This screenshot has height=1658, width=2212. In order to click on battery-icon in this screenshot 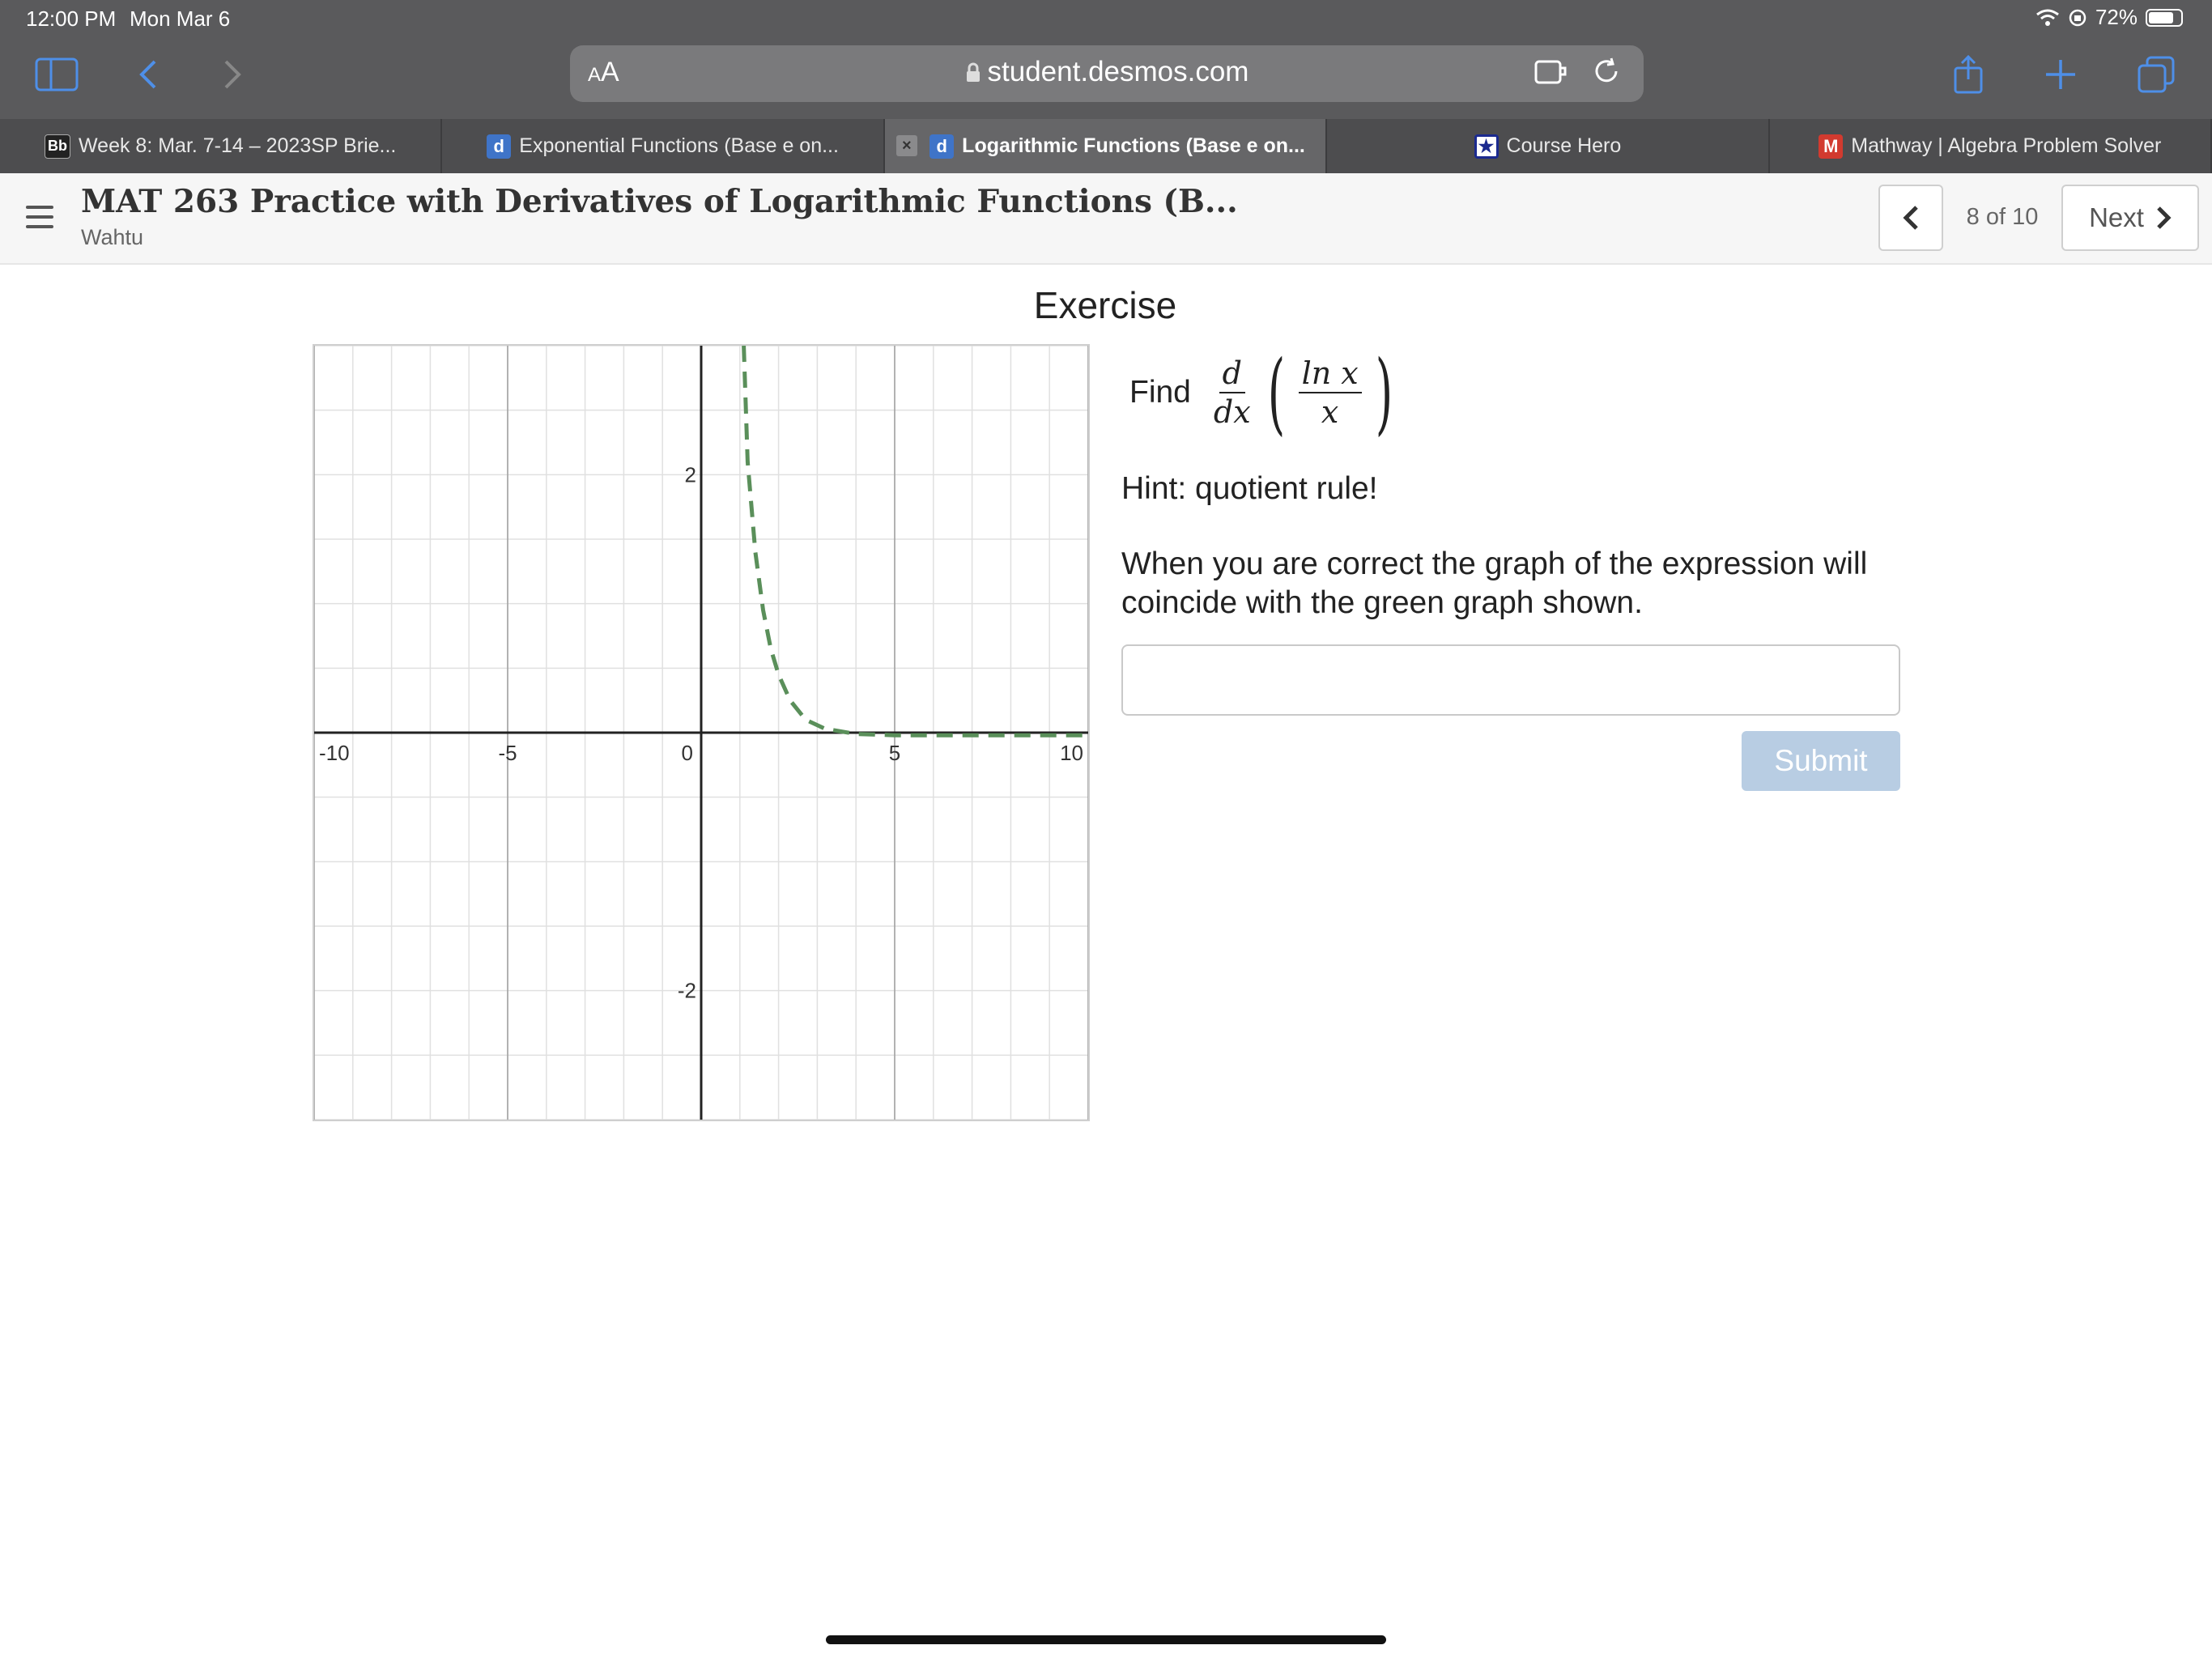, I will do `click(2165, 17)`.